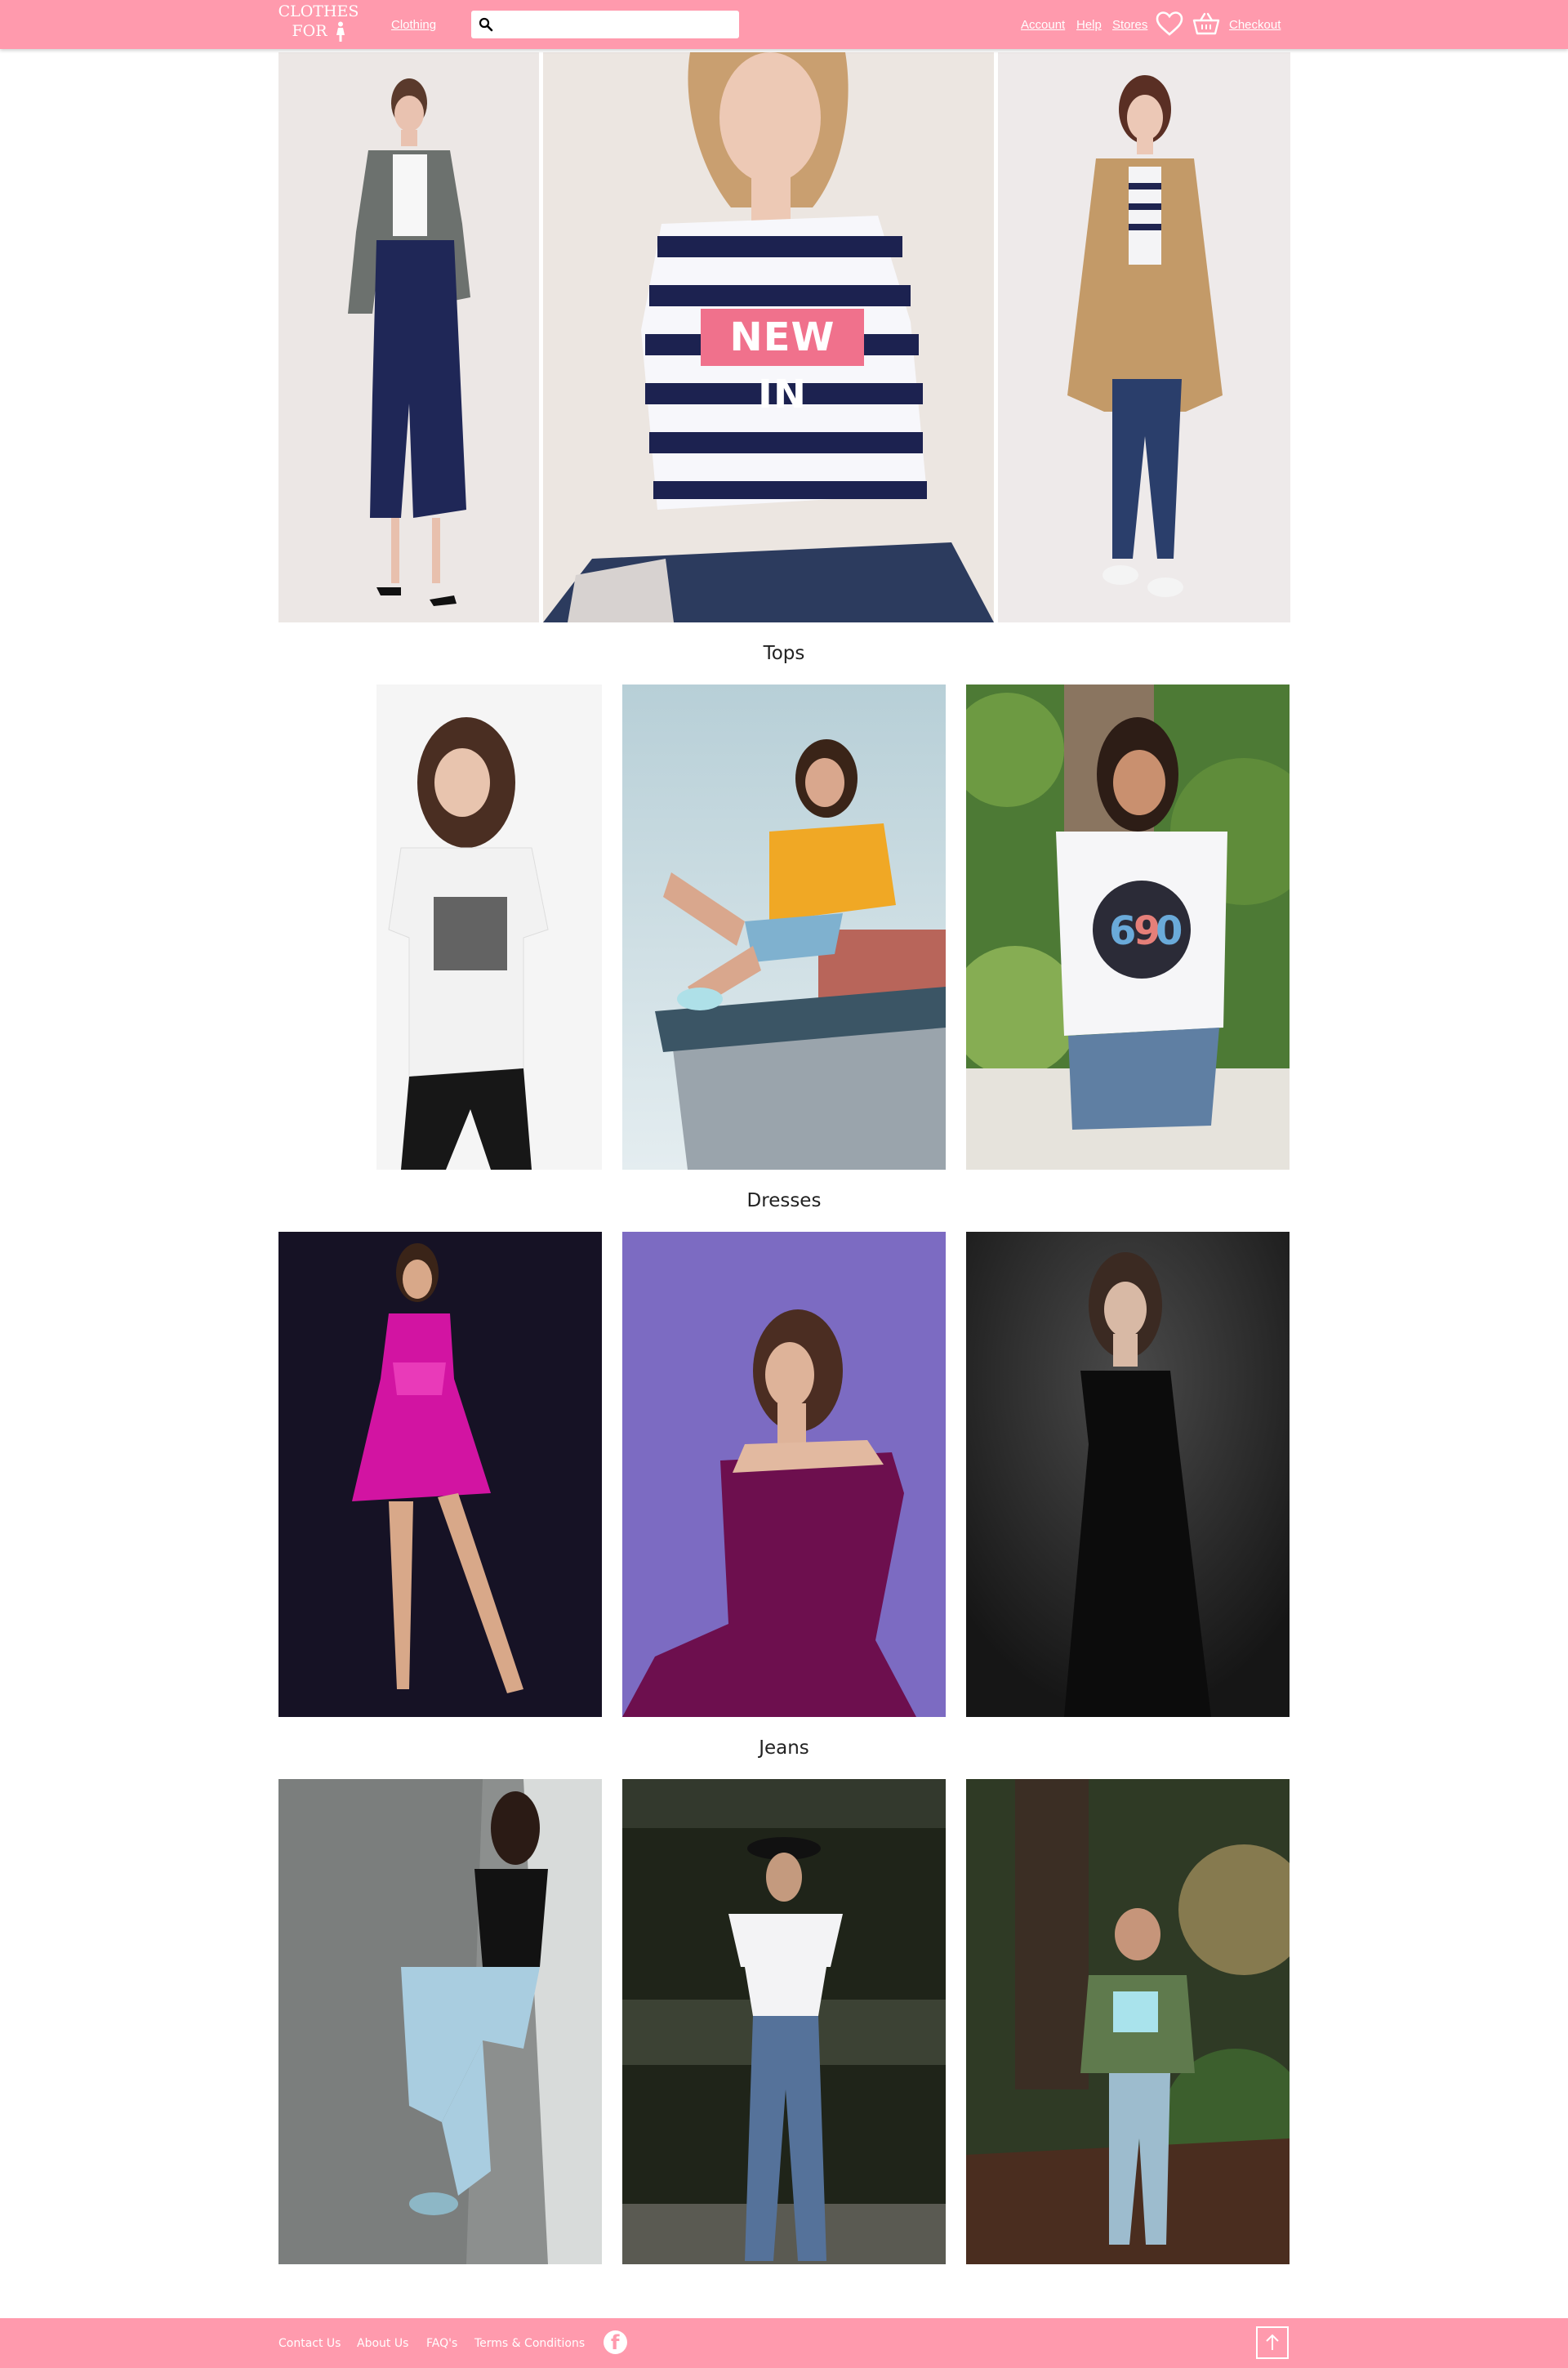 This screenshot has width=1568, height=2368. Describe the element at coordinates (309, 31) in the screenshot. I see `logo-line2: FOR` at that location.